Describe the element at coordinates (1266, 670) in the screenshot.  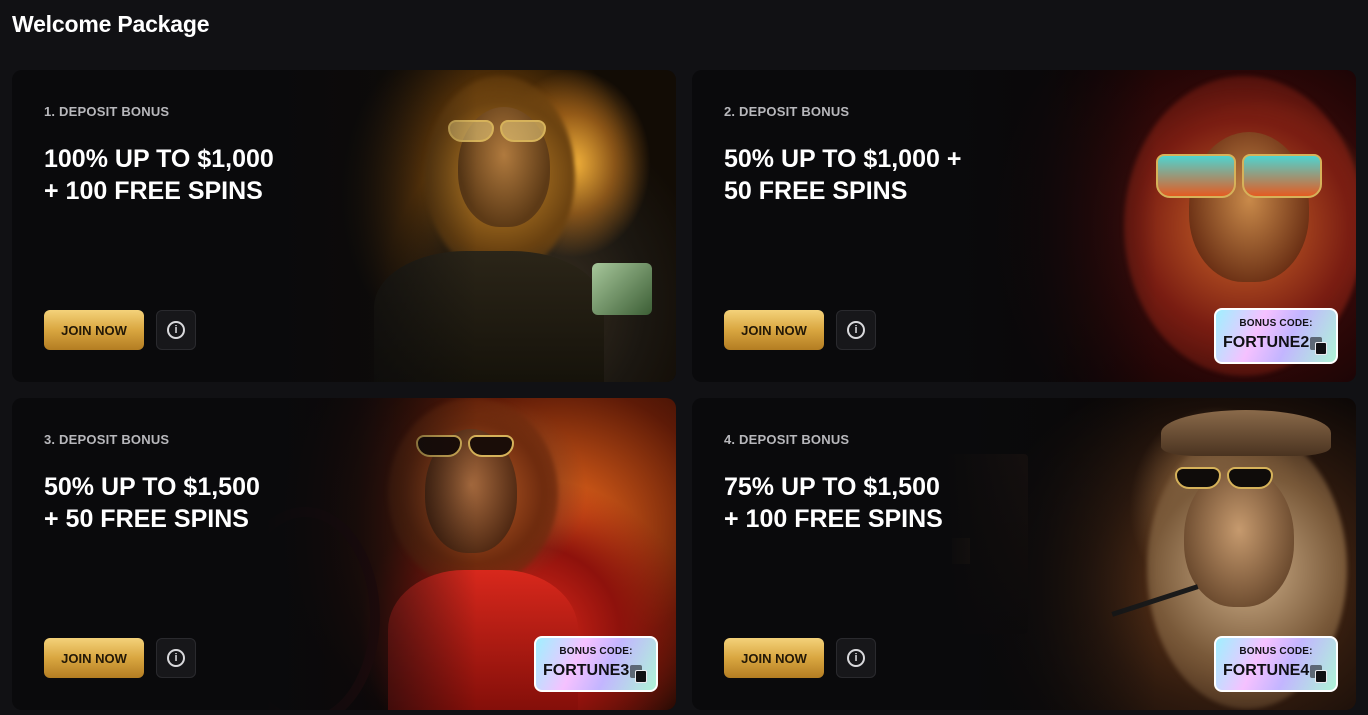
I see `bonus-code-value: FORTUNE4` at that location.